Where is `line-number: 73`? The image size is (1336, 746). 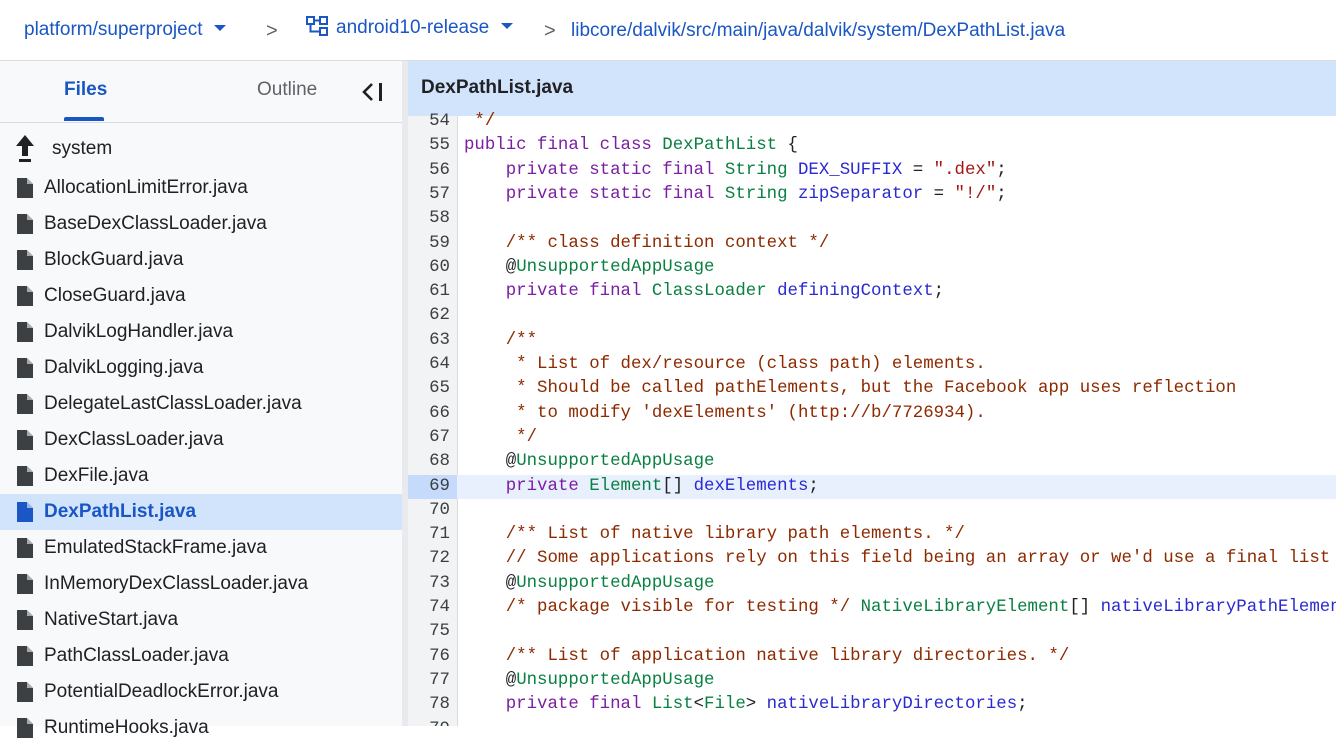
line-number: 73 is located at coordinates (429, 584).